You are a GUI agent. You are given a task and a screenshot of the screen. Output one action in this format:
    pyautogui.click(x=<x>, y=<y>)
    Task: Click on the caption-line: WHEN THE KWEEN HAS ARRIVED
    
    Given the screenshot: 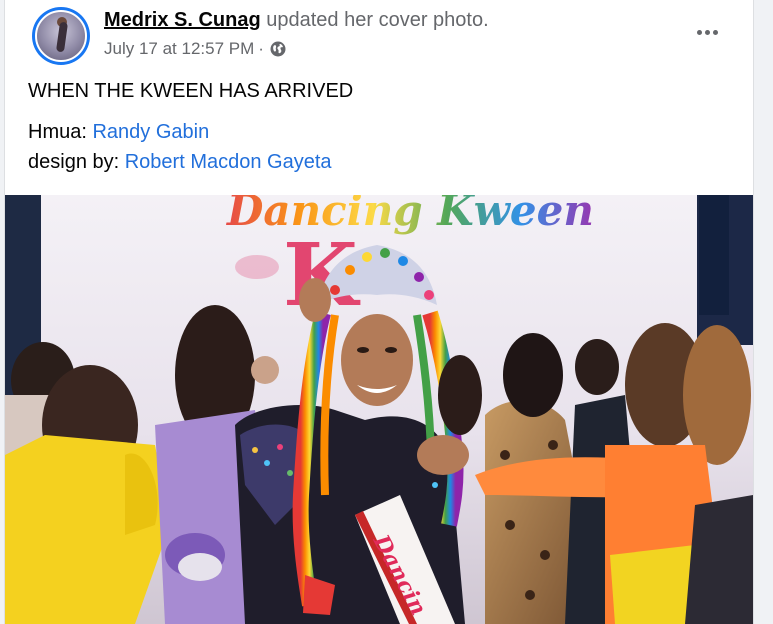 What is the action you would take?
    pyautogui.click(x=191, y=91)
    